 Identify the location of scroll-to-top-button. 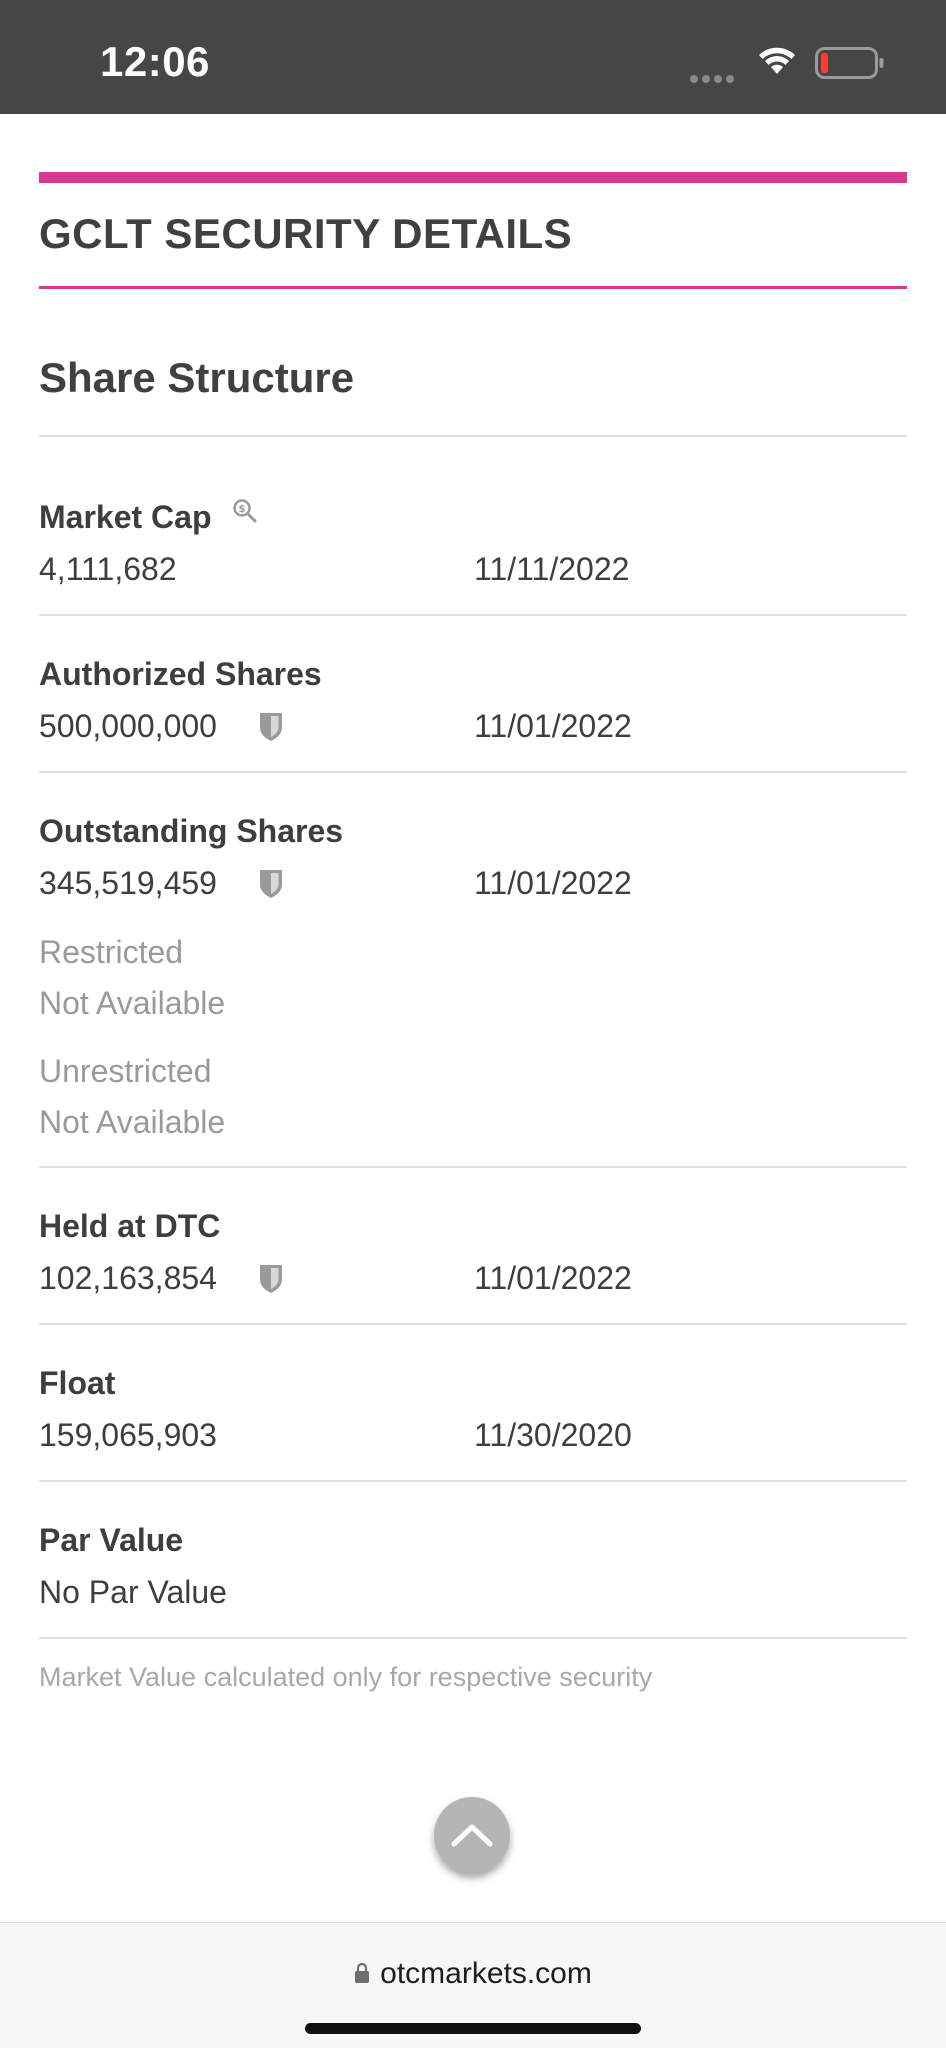
(472, 1835).